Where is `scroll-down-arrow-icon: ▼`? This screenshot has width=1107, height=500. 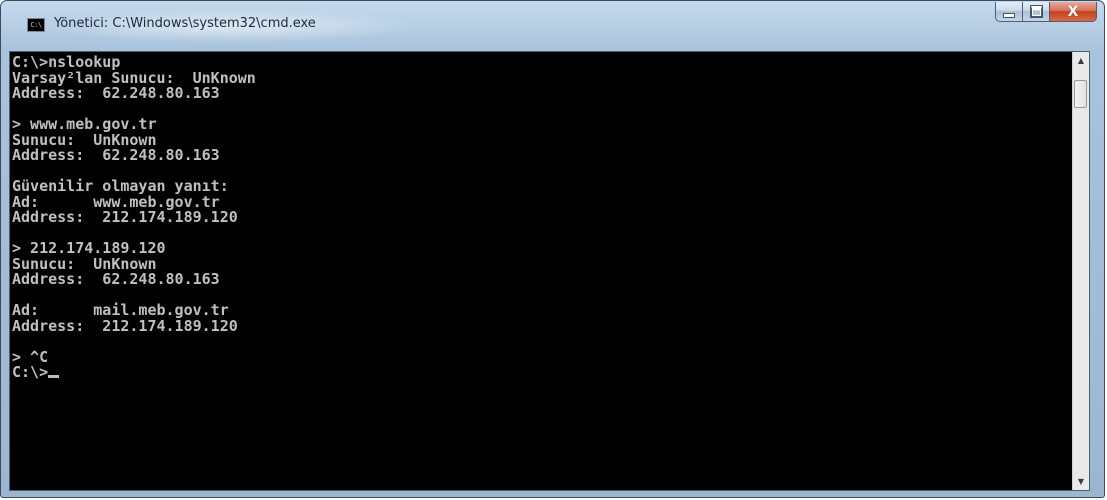 scroll-down-arrow-icon: ▼ is located at coordinates (1081, 481).